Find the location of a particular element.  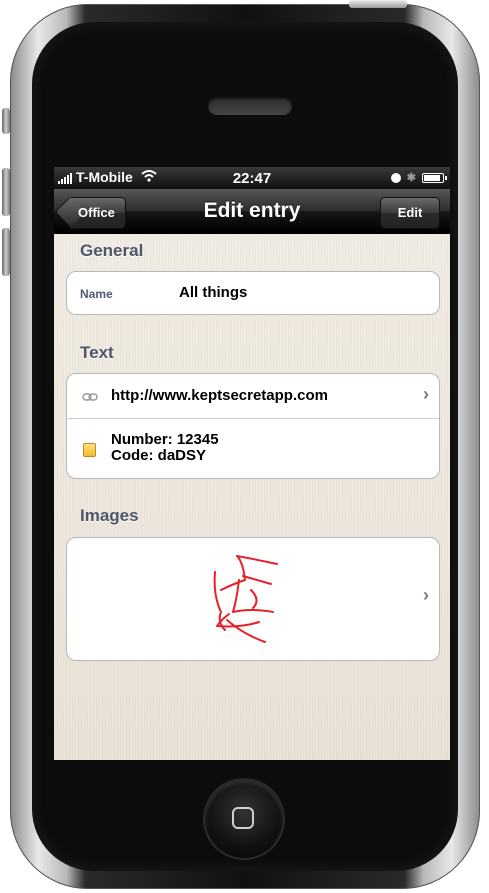

battery-icon is located at coordinates (434, 177).